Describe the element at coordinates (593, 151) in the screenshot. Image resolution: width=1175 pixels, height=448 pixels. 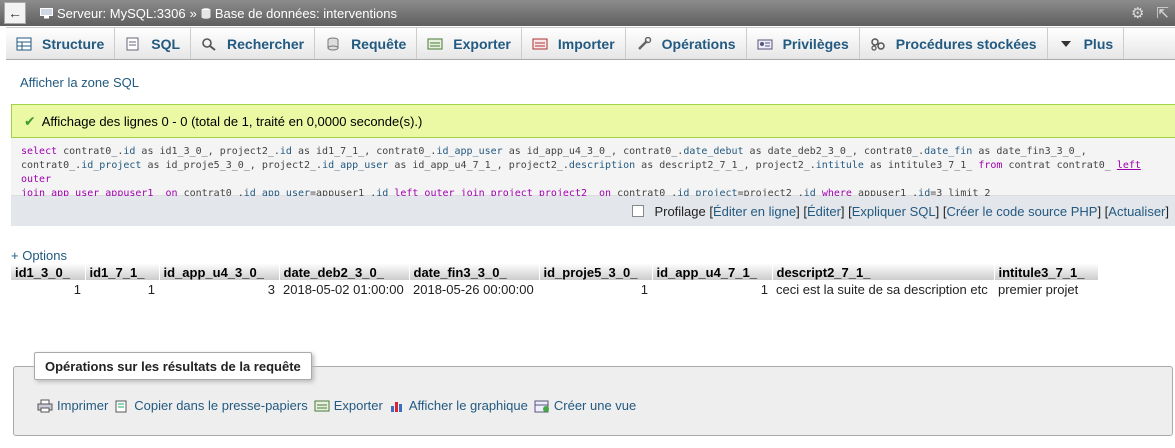
I see `sql-token: as id_app_u4_3_0_, contrat0_.` at that location.